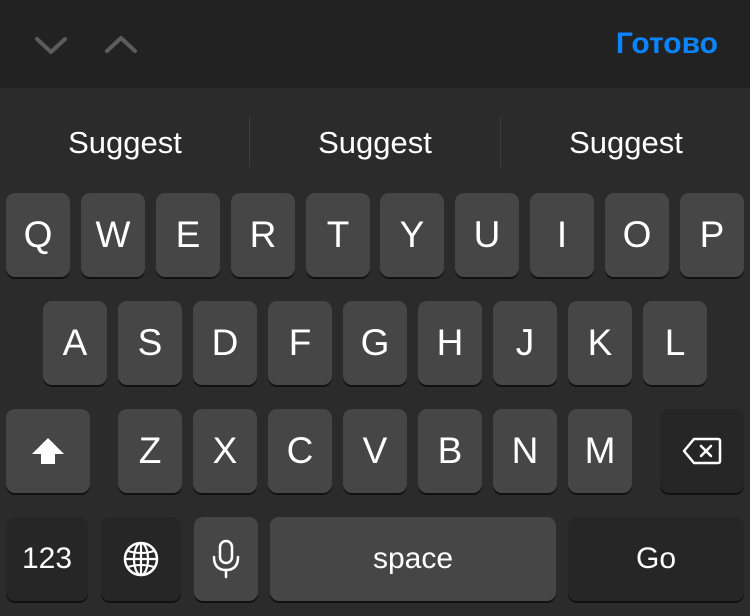  What do you see at coordinates (300, 343) in the screenshot?
I see `key-f: F` at bounding box center [300, 343].